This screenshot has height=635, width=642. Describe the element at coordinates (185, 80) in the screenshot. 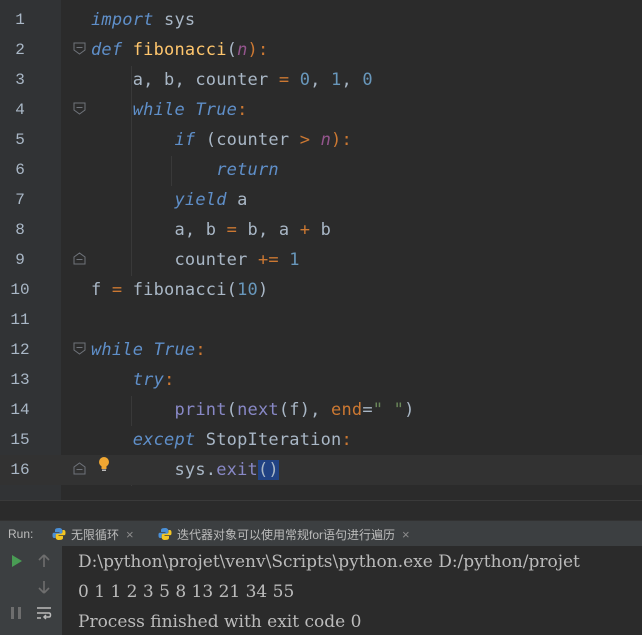

I see `code-token: a, b, counter` at that location.